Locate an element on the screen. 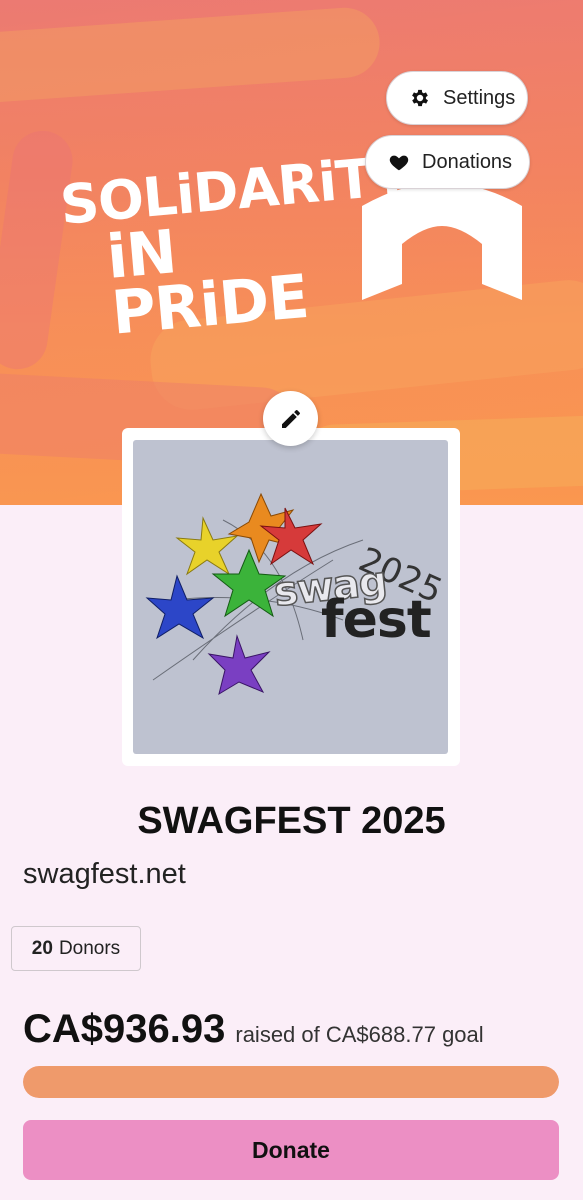 The image size is (583, 1200). raised-summary: CA$936.93 raised of CA$688.77 goal is located at coordinates (253, 1029).